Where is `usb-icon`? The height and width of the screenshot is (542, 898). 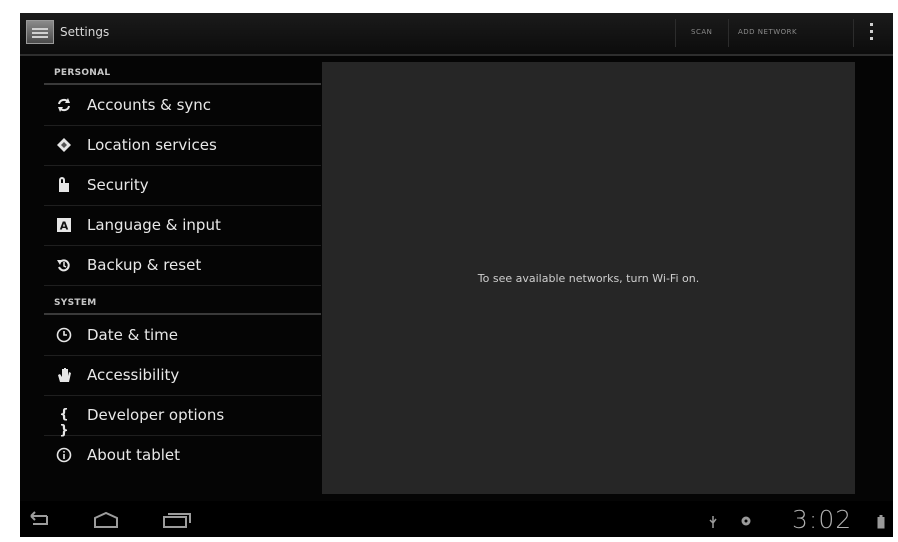
usb-icon is located at coordinates (713, 523).